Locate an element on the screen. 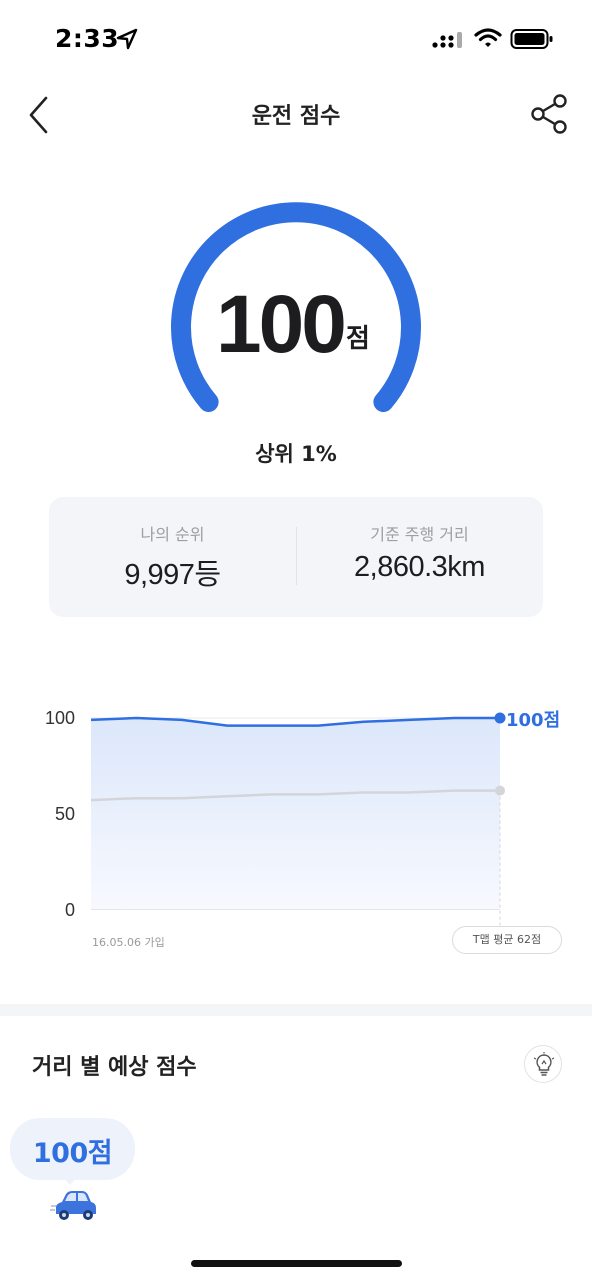  average-badge: T맵 평균 62점 is located at coordinates (507, 940).